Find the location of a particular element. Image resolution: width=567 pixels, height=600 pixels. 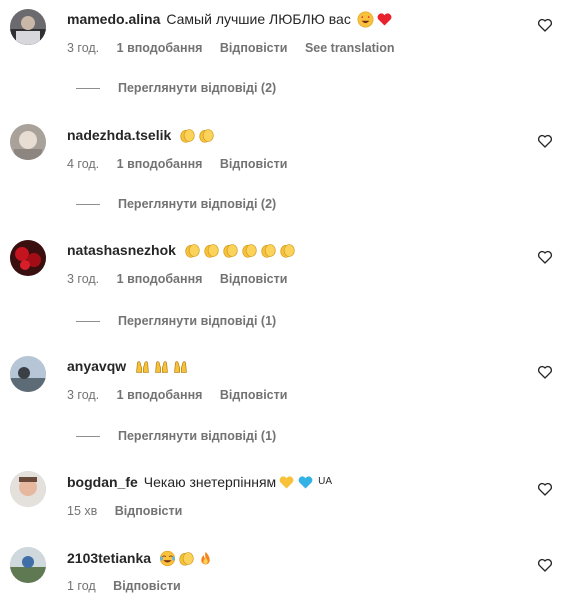

comment-line: 2103tetianka is located at coordinates (141, 558).